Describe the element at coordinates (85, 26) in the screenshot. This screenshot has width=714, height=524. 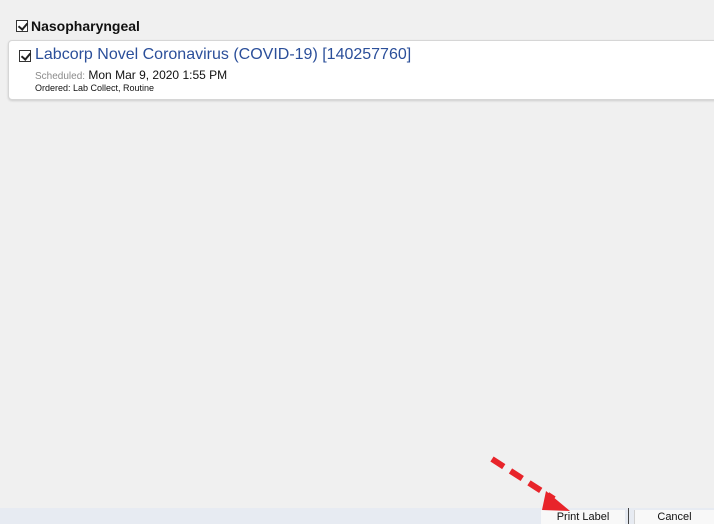
I see `group-title: Nasopharyngeal` at that location.